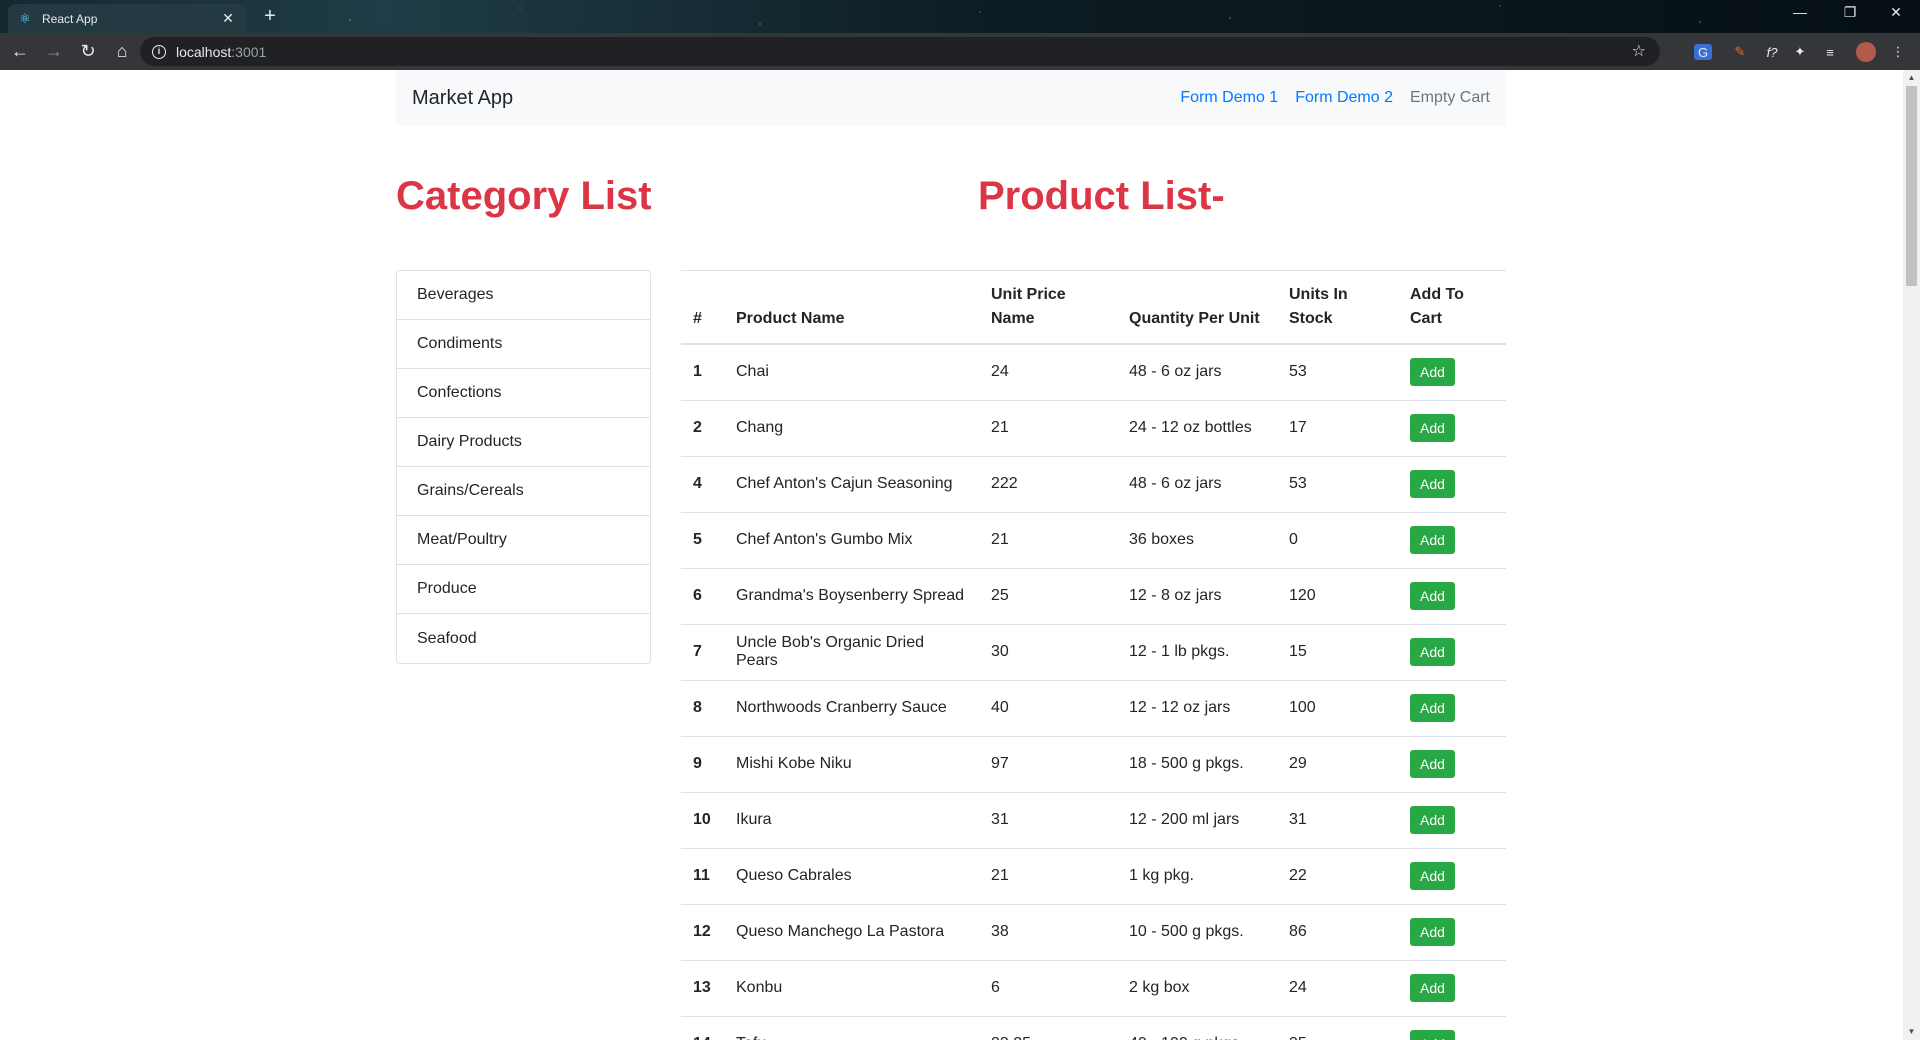 Image resolution: width=1920 pixels, height=1040 pixels. Describe the element at coordinates (1197, 307) in the screenshot. I see `header-quantity-per-unit: Quantity Per Unit` at that location.